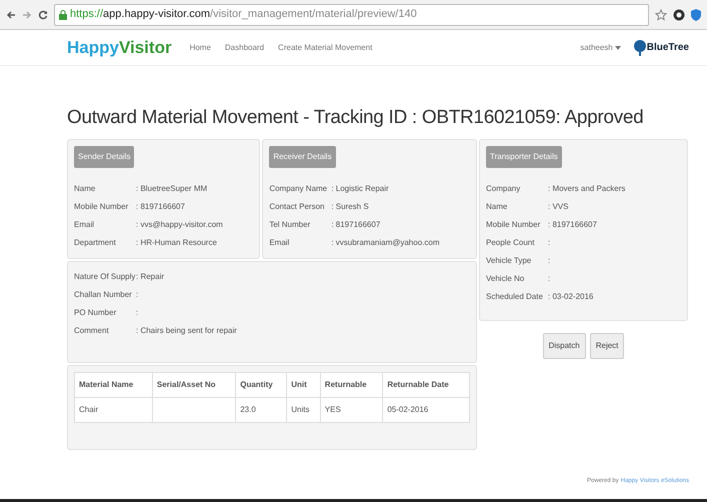  Describe the element at coordinates (172, 188) in the screenshot. I see `field-value: : BluetreeSuper MM` at that location.